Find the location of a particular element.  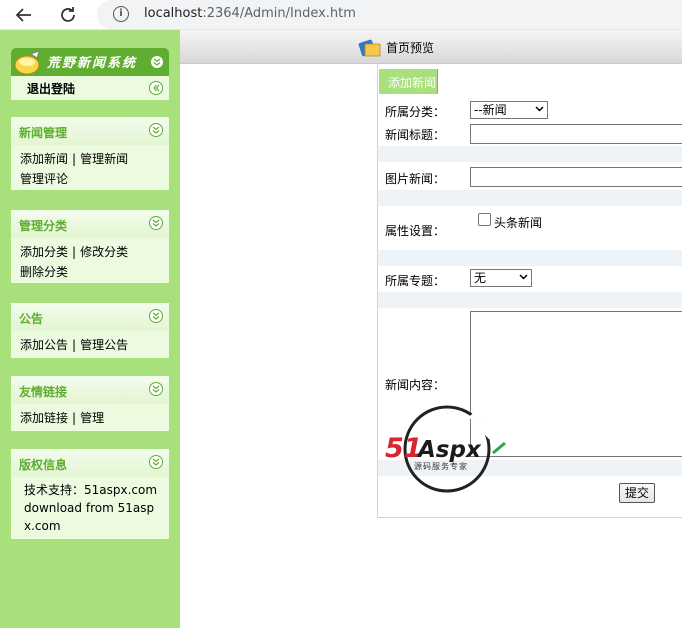

panel-body: 添加公告 | 管理公告 is located at coordinates (90, 346).